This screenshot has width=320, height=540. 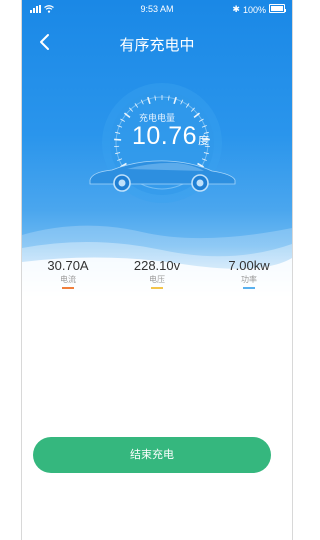 I want to click on current-indicator, so click(x=68, y=288).